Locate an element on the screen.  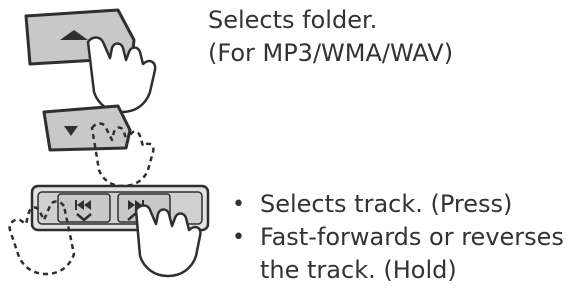
folder-description: Selects folder. (For MP3/WMA/WAV) is located at coordinates (330, 37).